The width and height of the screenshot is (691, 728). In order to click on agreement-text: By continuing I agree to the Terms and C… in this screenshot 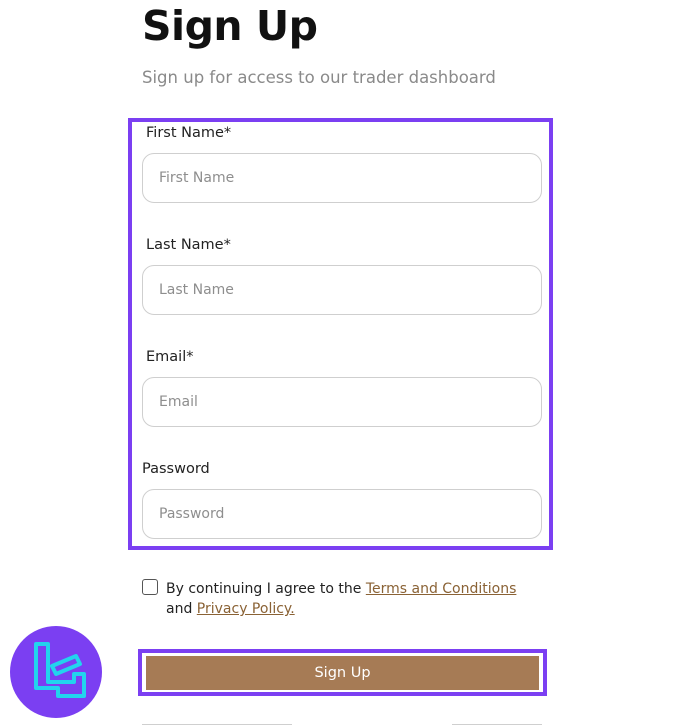, I will do `click(356, 599)`.